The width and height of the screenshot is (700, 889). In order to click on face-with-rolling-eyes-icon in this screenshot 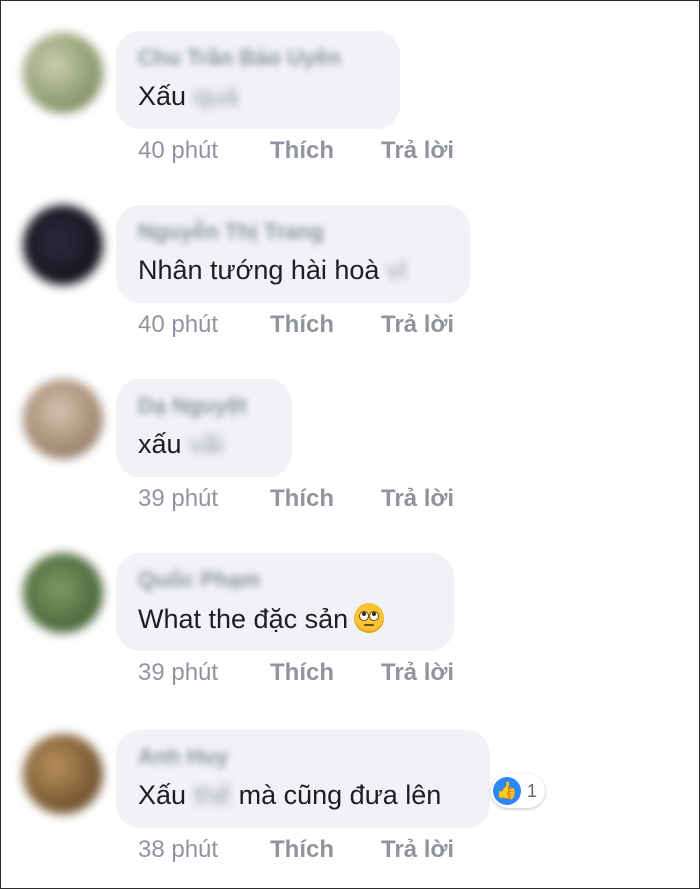, I will do `click(369, 618)`.